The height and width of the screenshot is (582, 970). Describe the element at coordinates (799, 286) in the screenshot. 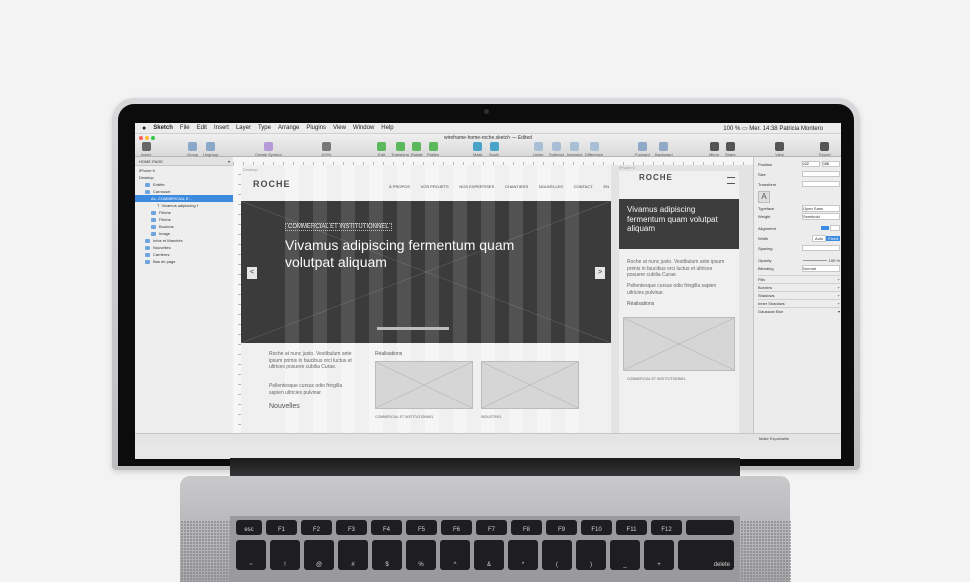

I see `borders-section: Borders +` at that location.